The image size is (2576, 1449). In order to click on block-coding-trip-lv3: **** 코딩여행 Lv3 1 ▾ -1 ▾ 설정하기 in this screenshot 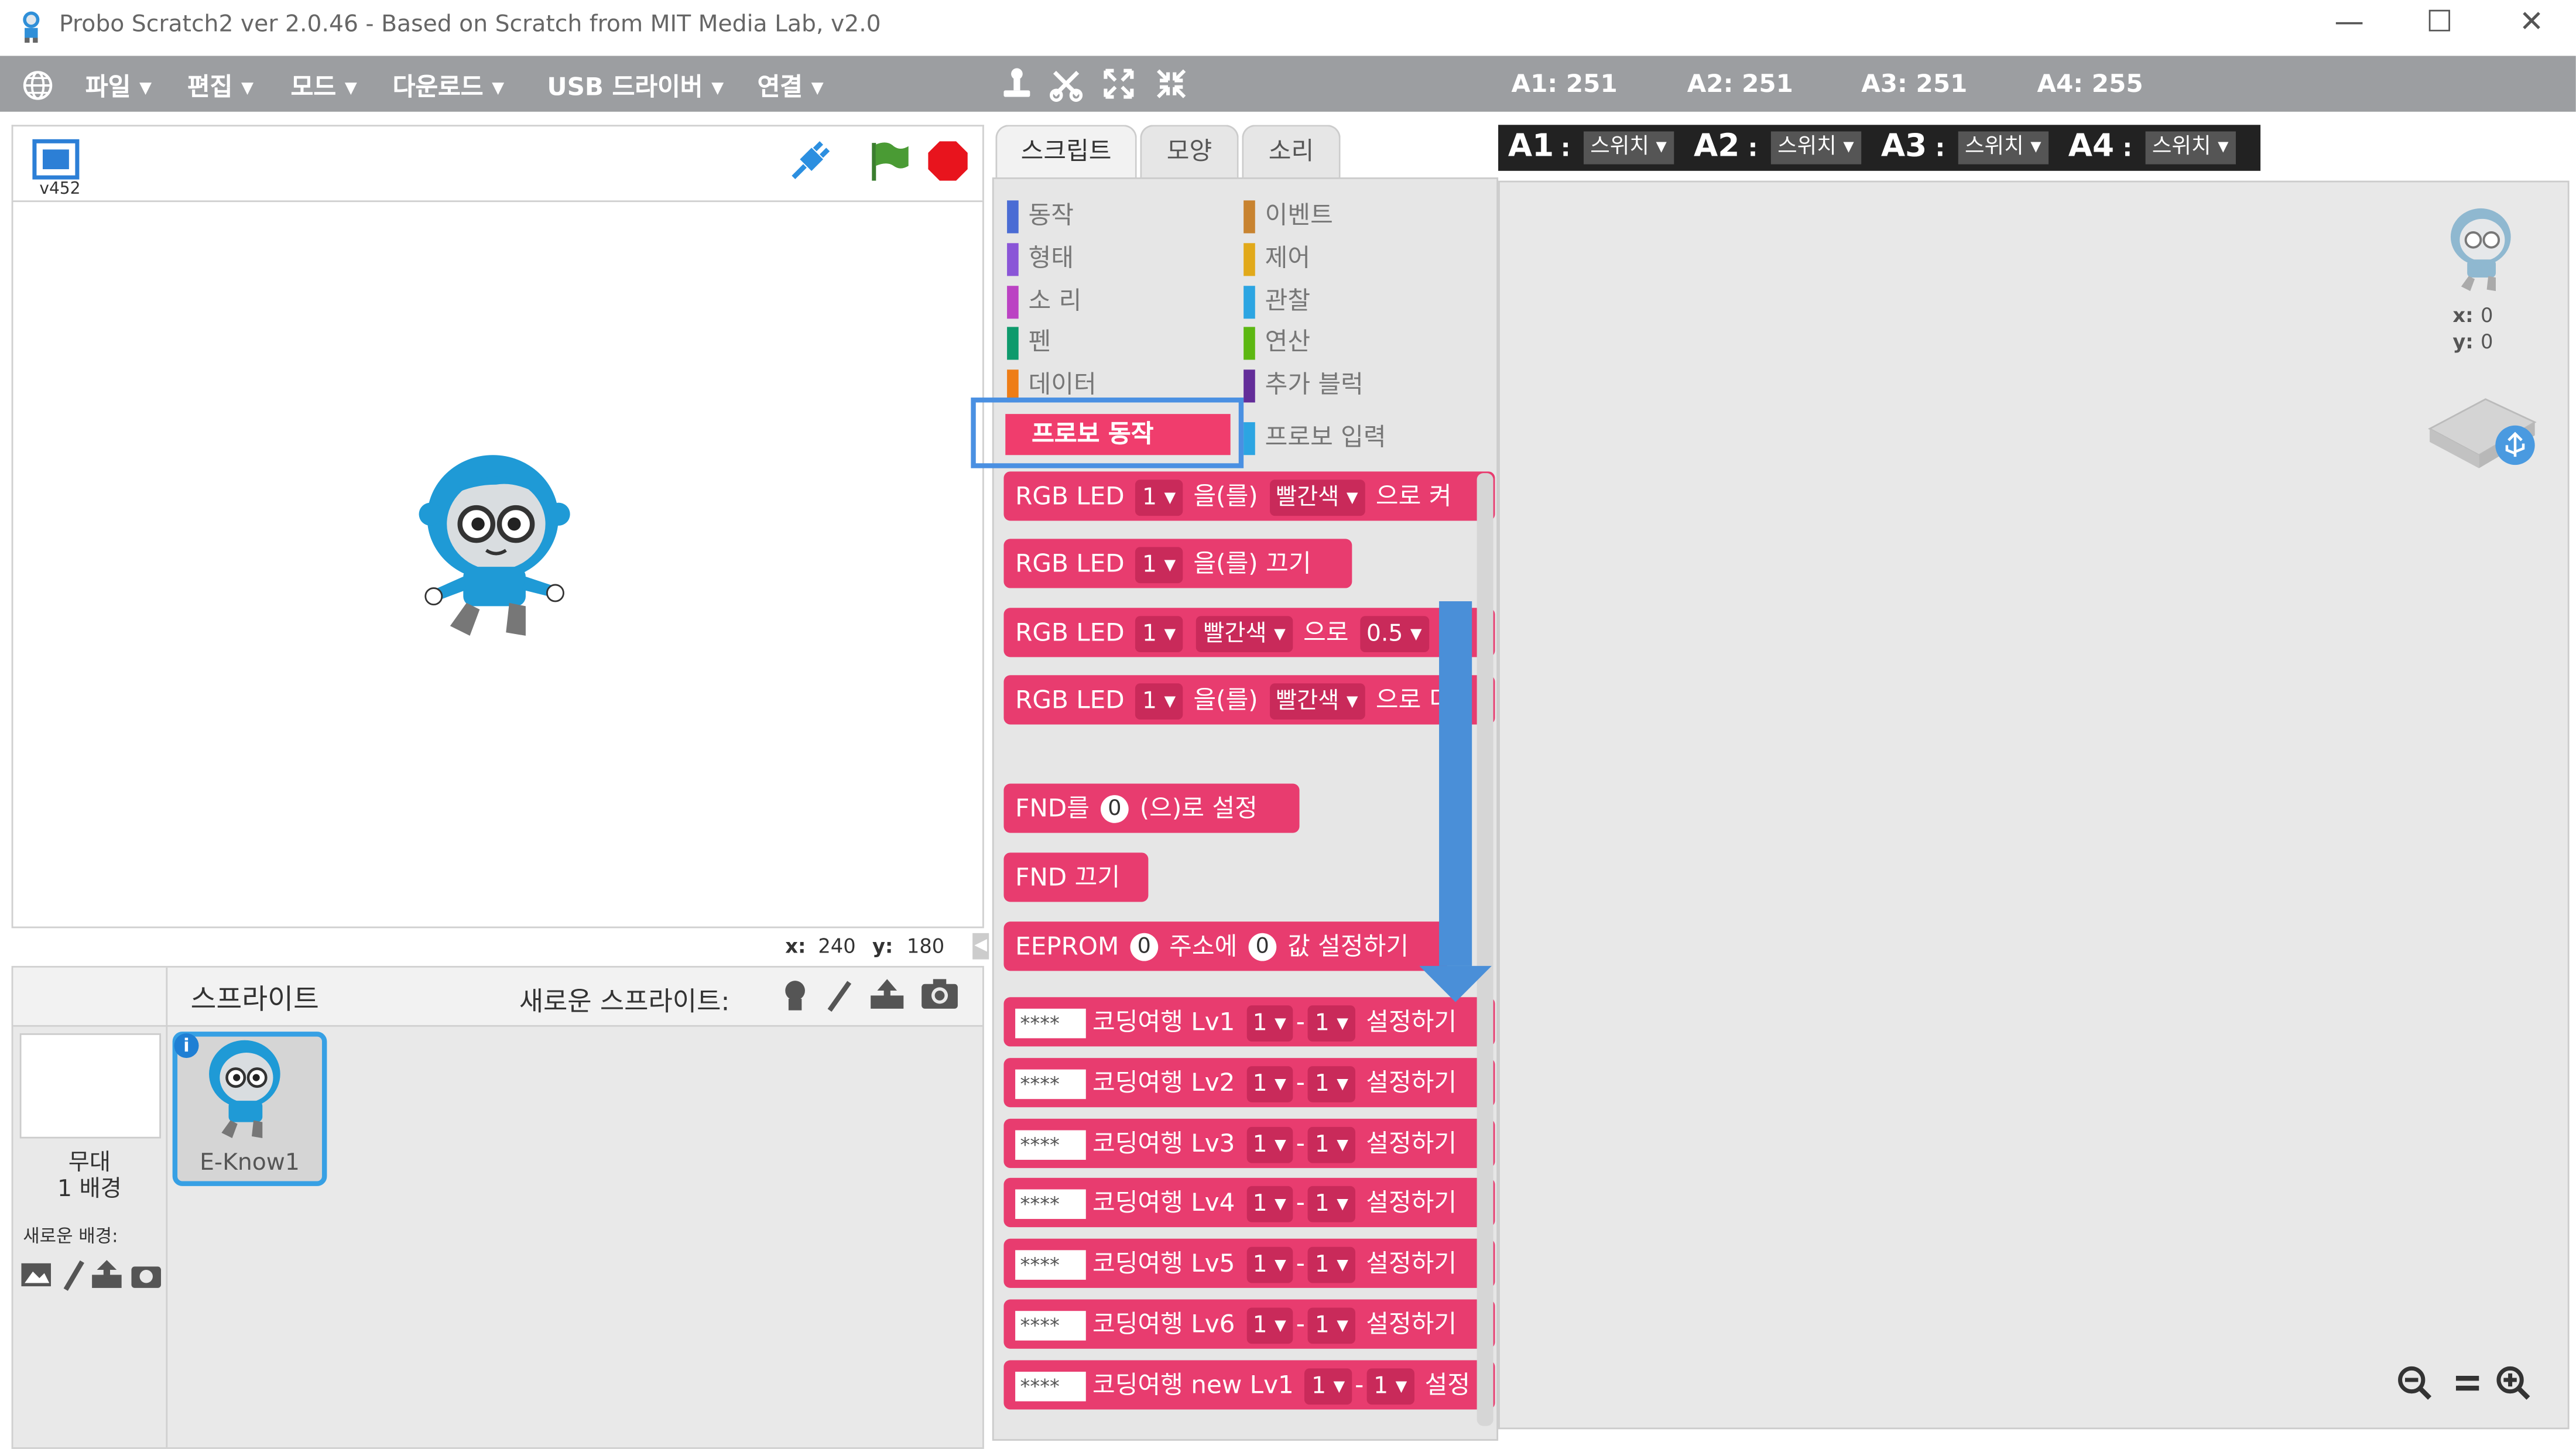, I will do `click(1249, 1143)`.